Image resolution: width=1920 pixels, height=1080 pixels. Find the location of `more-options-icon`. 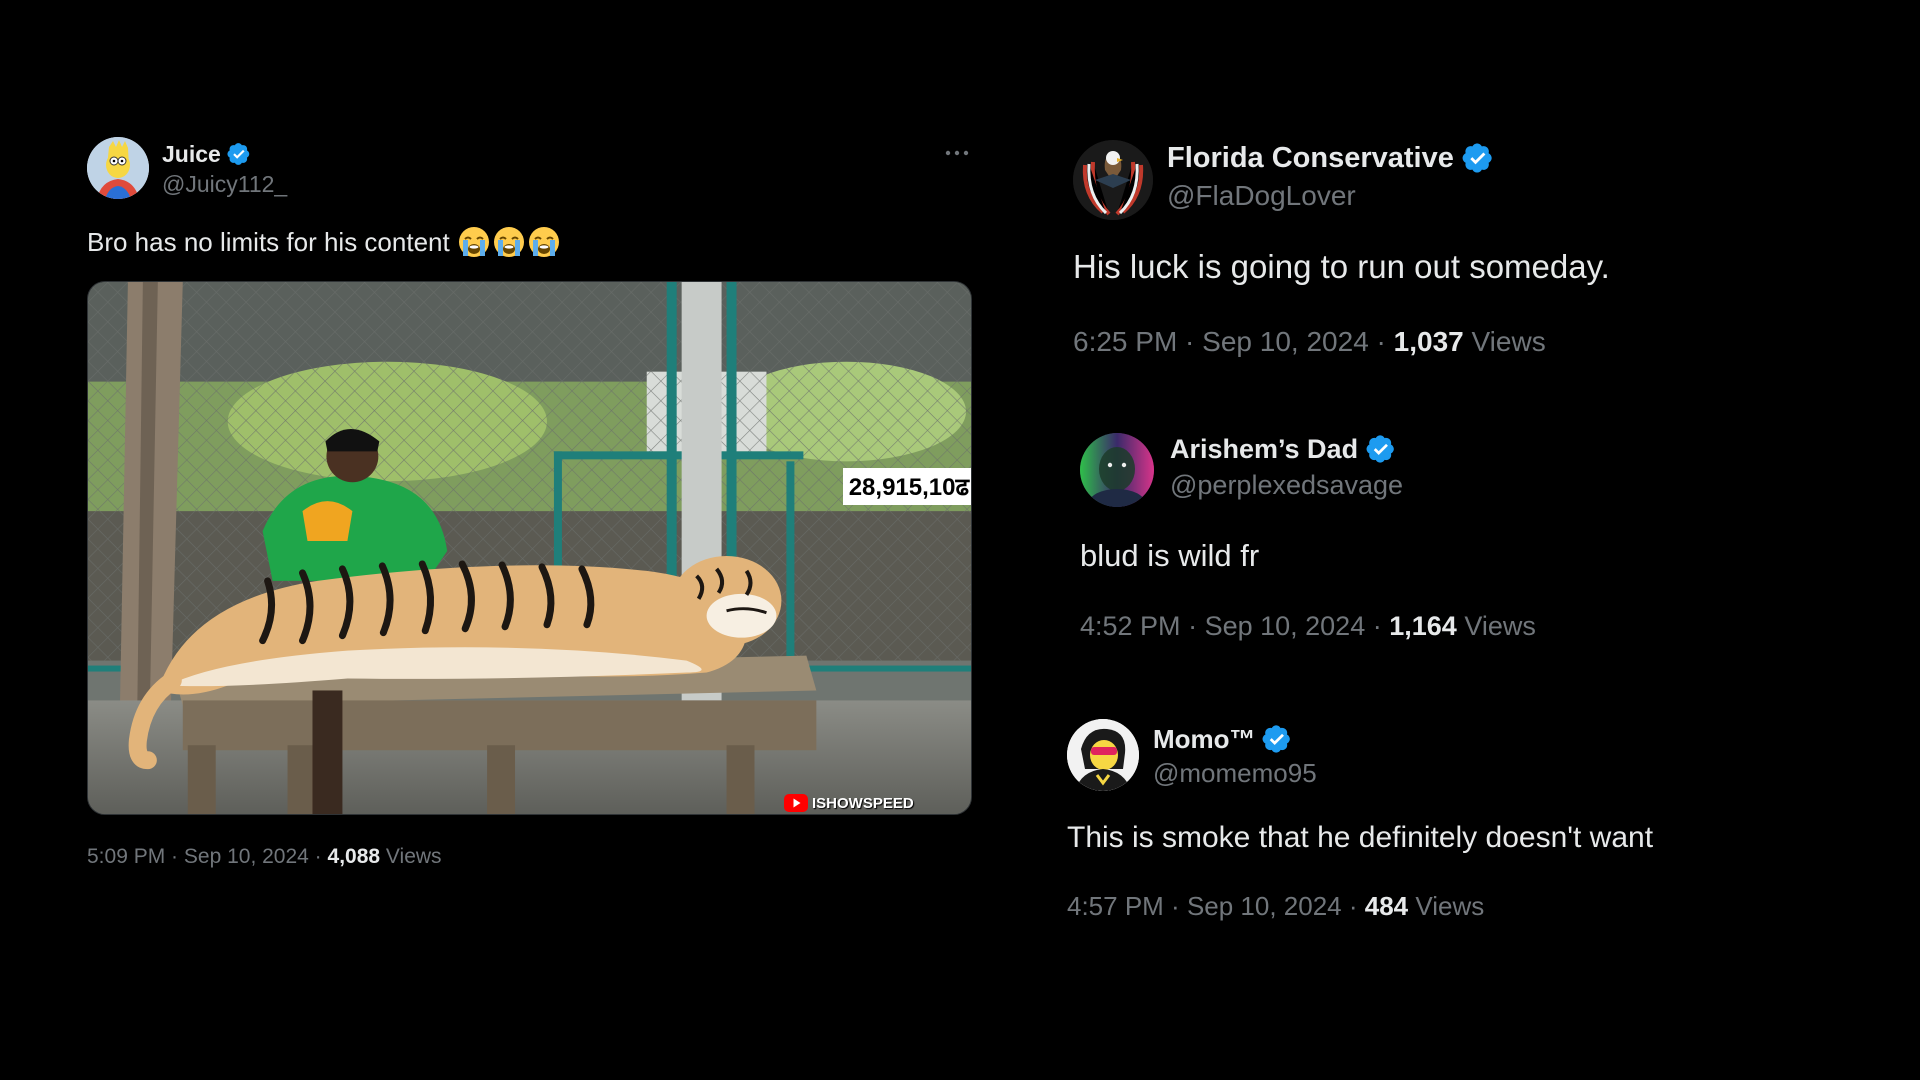

more-options-icon is located at coordinates (957, 153).